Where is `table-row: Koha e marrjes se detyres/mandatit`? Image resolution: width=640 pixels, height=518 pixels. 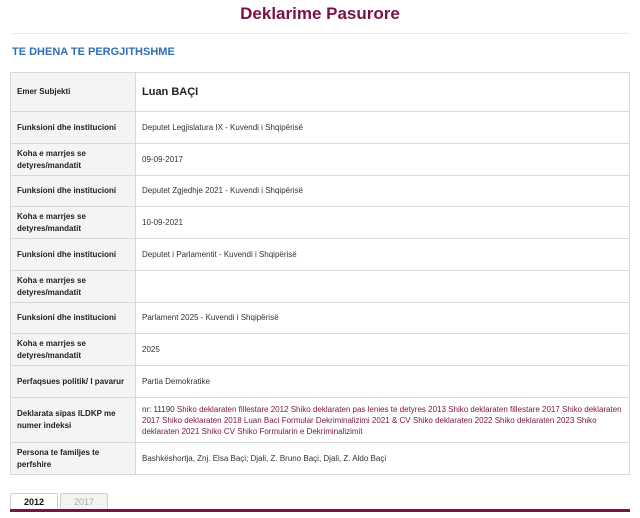 table-row: Koha e marrjes se detyres/mandatit is located at coordinates (320, 286).